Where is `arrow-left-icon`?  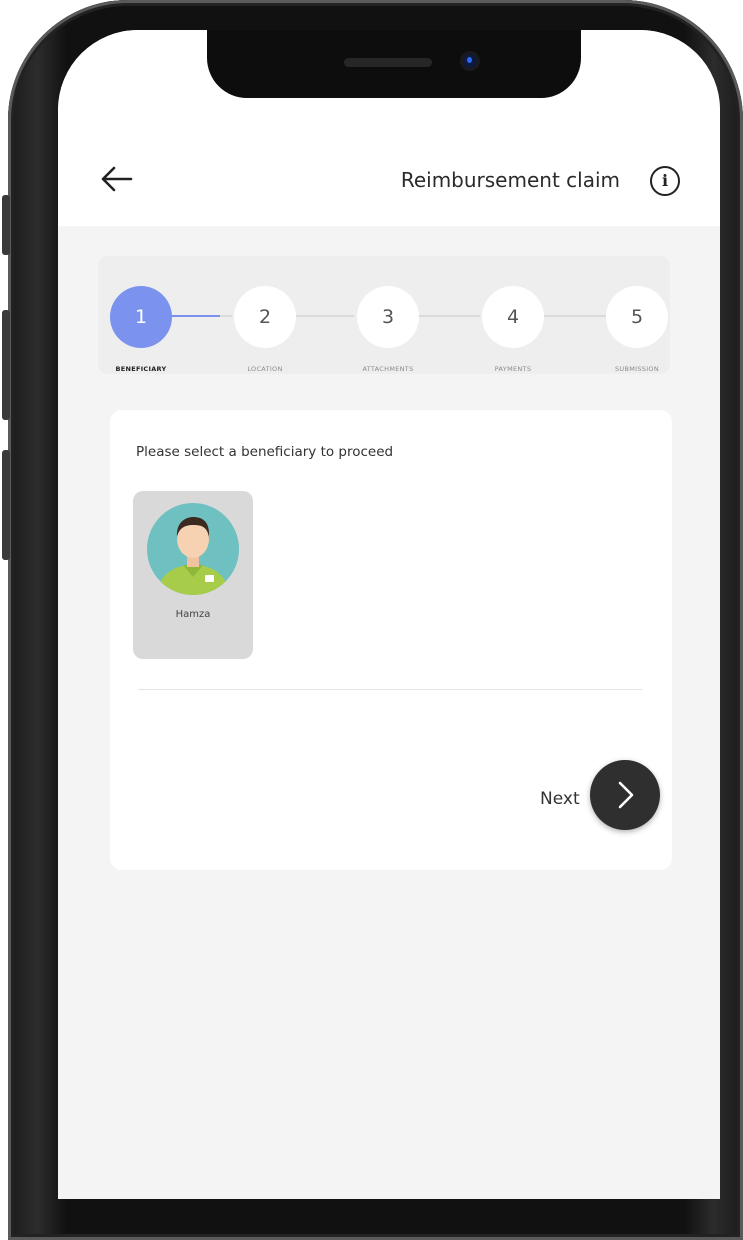 arrow-left-icon is located at coordinates (117, 179).